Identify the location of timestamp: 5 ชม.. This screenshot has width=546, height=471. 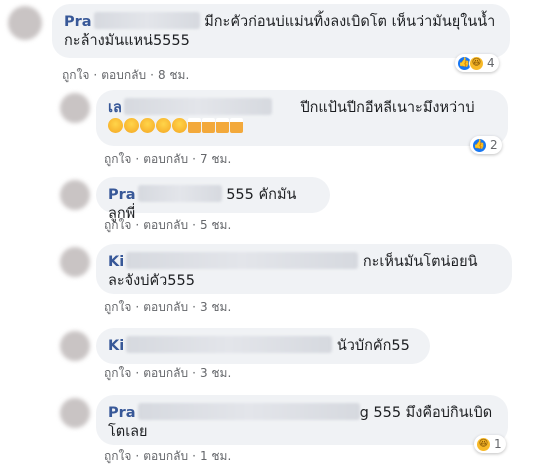
(215, 225).